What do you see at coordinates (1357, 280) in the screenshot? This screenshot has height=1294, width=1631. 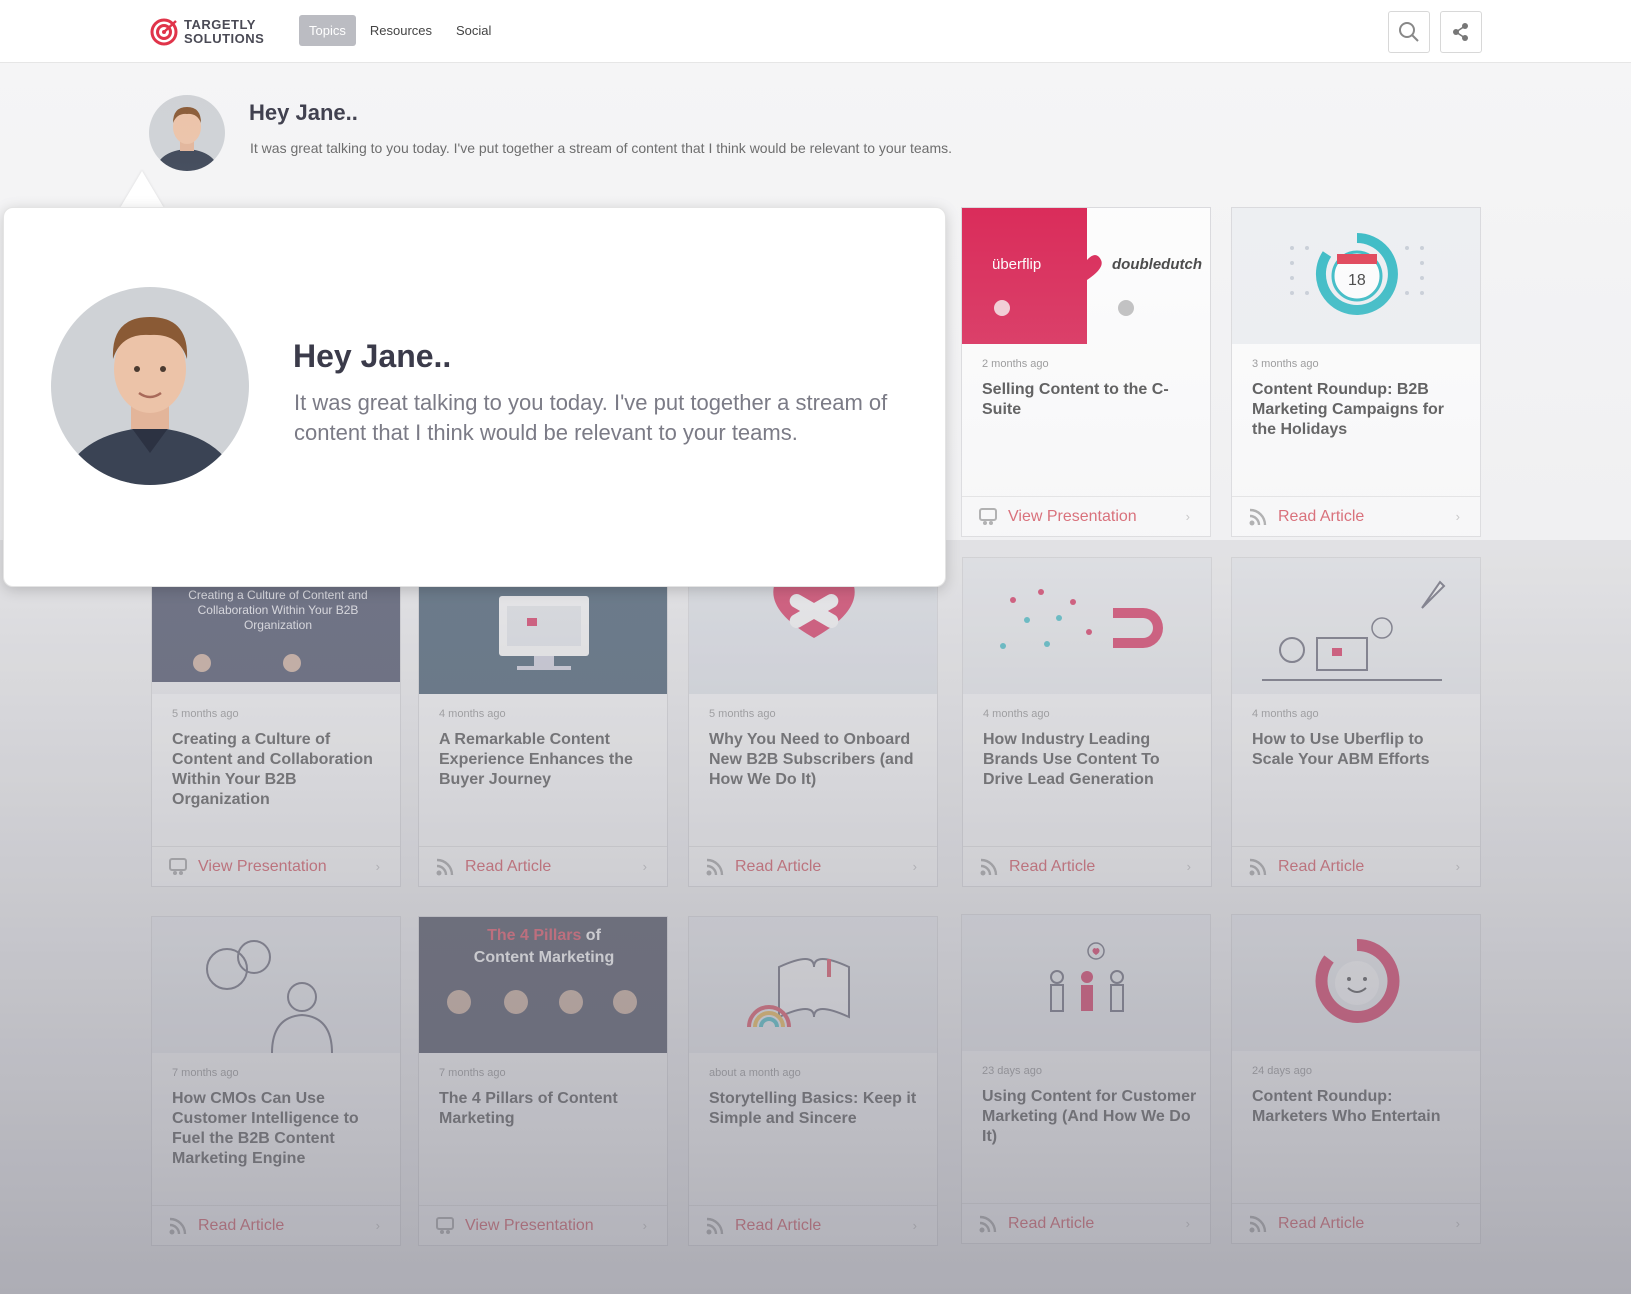 I see `calendar-day: 18` at bounding box center [1357, 280].